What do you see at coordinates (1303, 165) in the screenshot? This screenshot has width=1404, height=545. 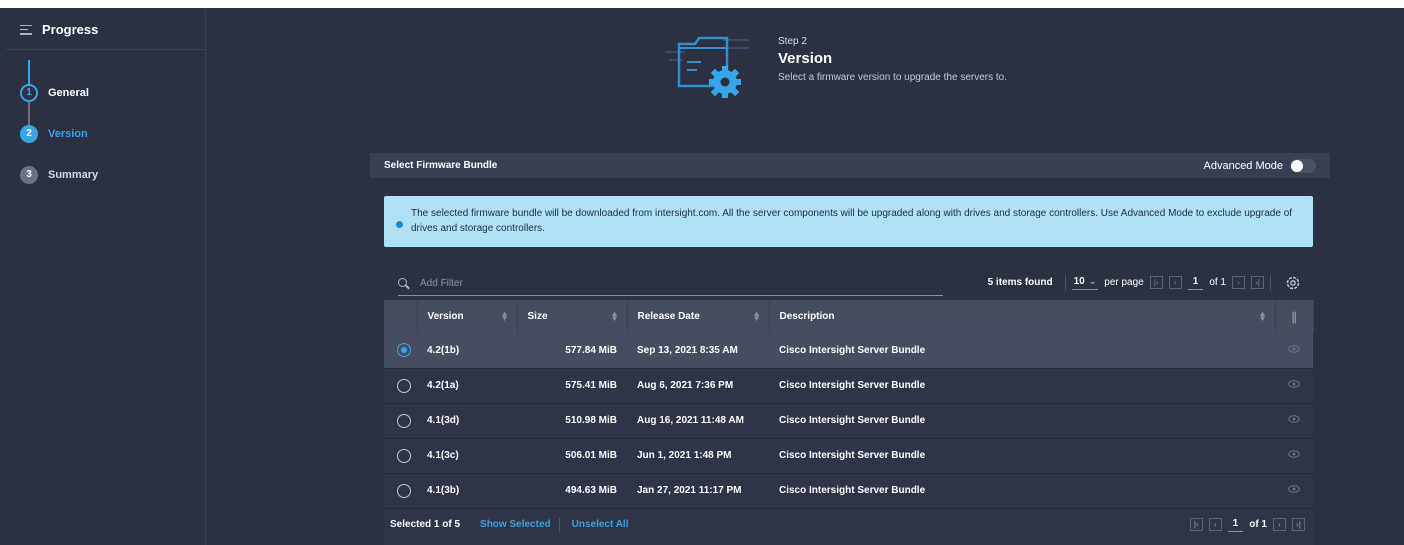 I see `advanced-mode-toggle` at bounding box center [1303, 165].